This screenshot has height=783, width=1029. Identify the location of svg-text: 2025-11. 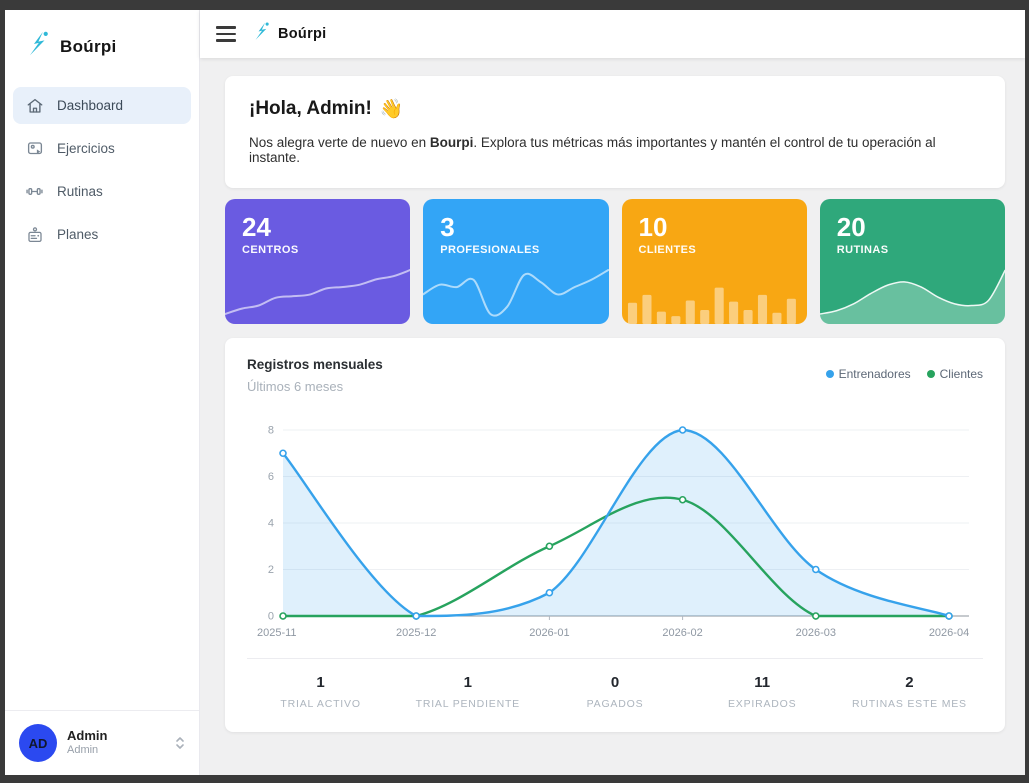
(277, 633).